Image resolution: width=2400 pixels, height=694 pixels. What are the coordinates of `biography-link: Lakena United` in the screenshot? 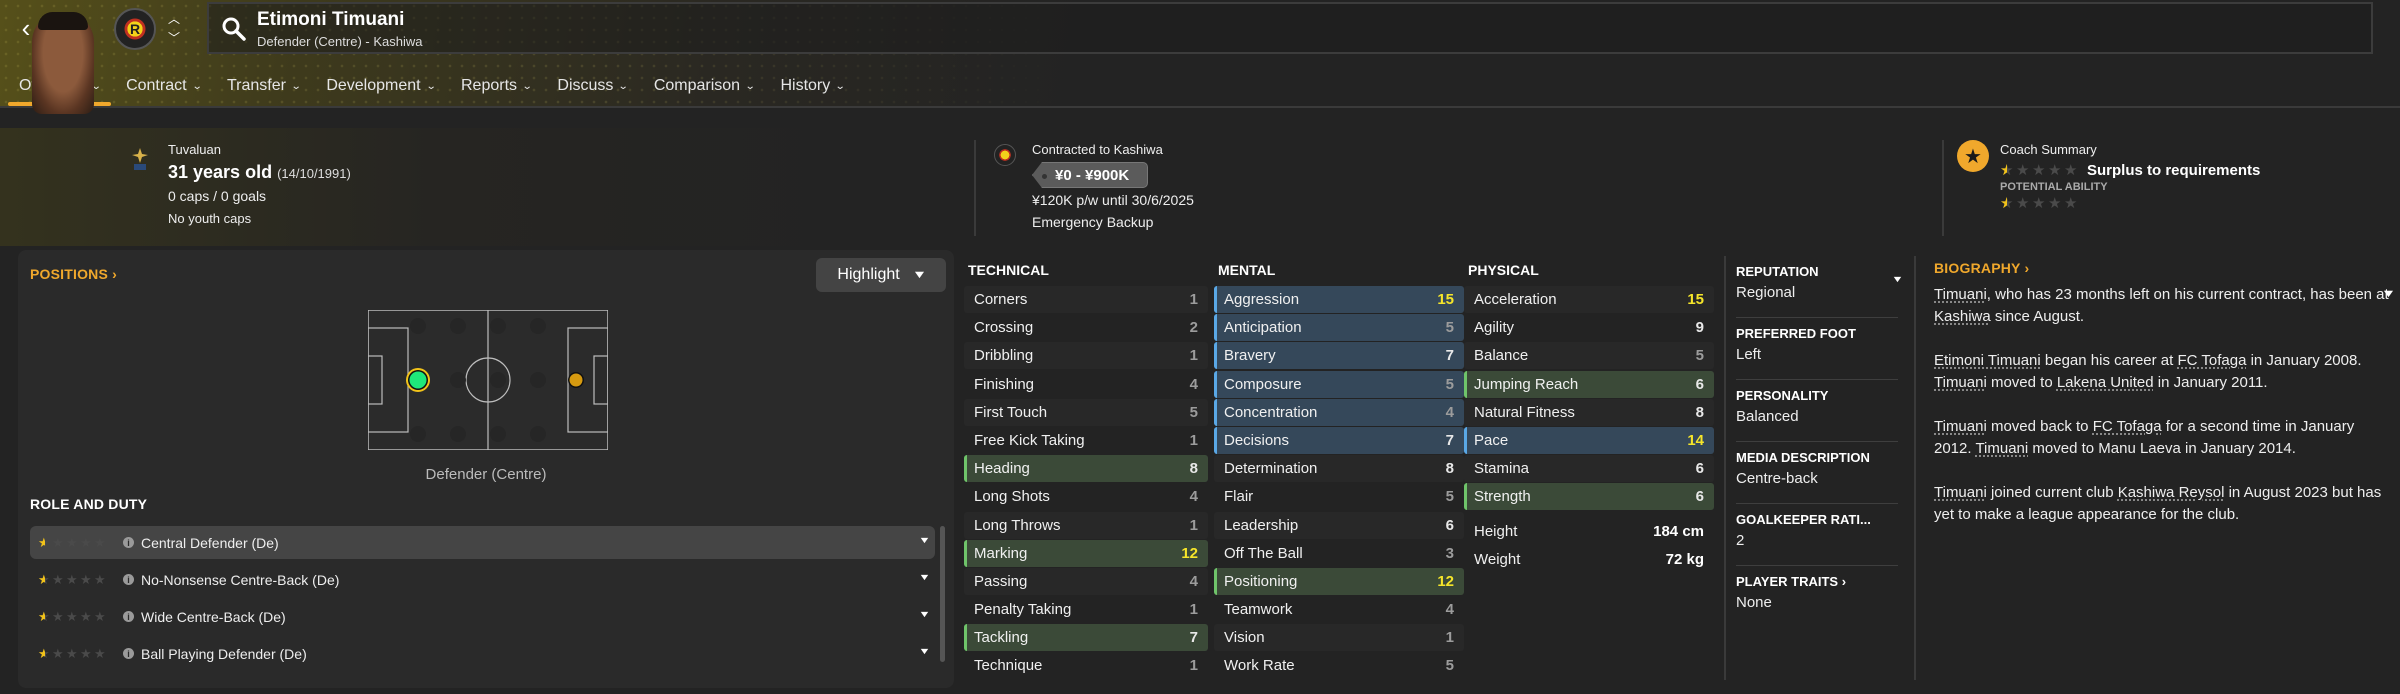 It's located at (2105, 382).